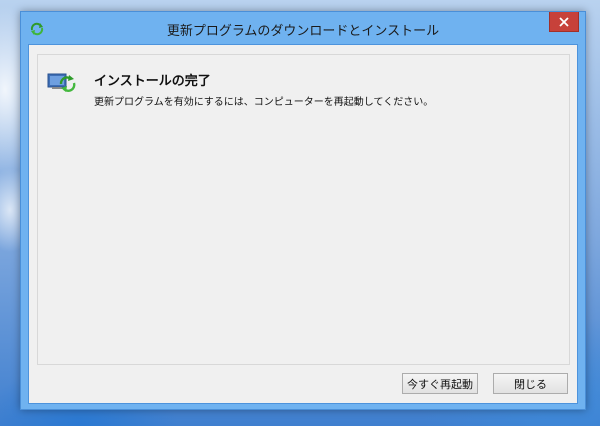 Image resolution: width=600 pixels, height=426 pixels. Describe the element at coordinates (303, 31) in the screenshot. I see `window-title: 更新プログラムのダウンロードとインストール` at that location.